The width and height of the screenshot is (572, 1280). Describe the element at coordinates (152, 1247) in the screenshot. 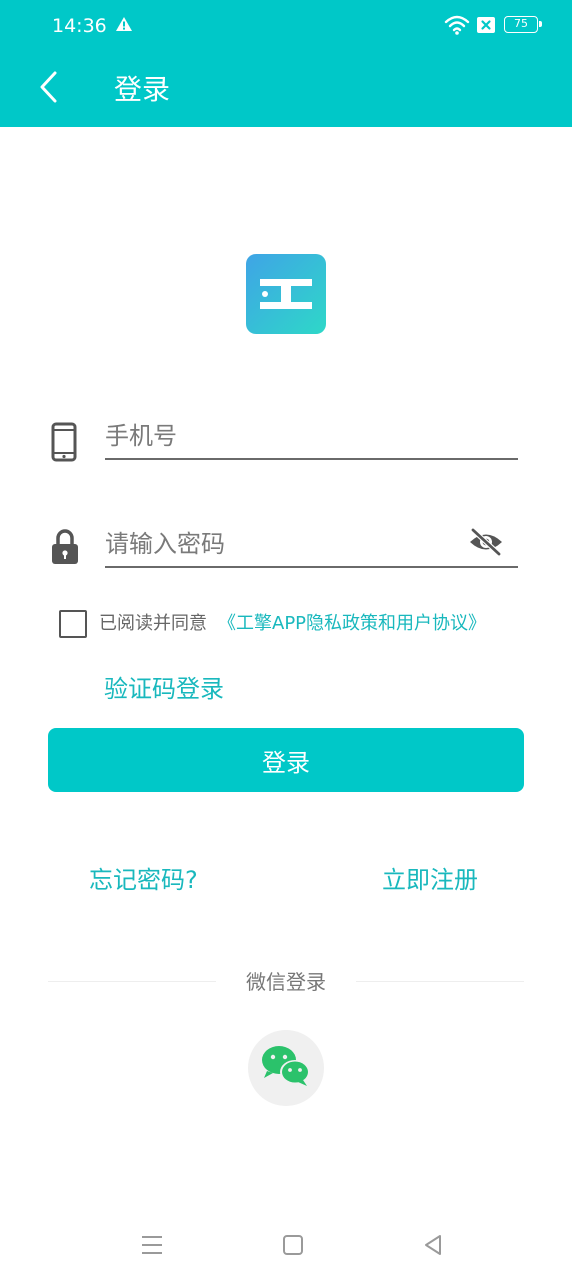

I see `menu-icon` at that location.